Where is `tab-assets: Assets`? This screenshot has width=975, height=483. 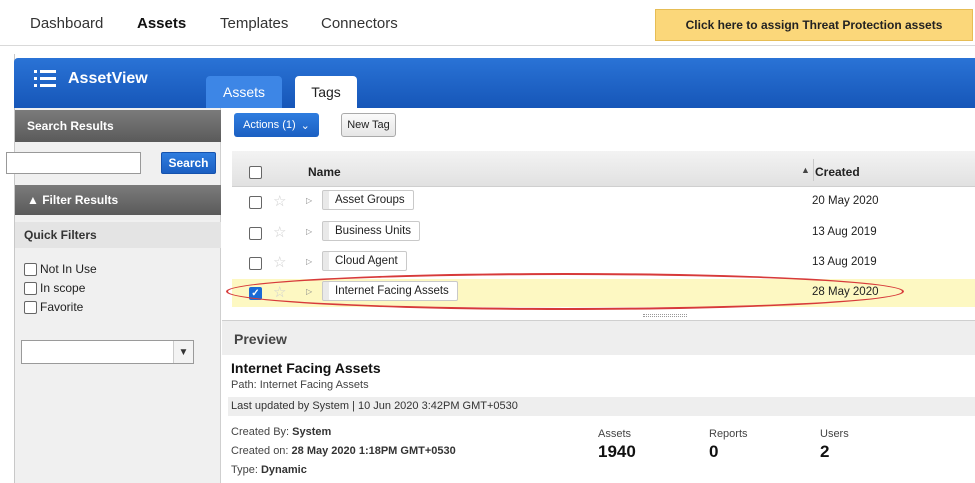
tab-assets: Assets is located at coordinates (244, 92).